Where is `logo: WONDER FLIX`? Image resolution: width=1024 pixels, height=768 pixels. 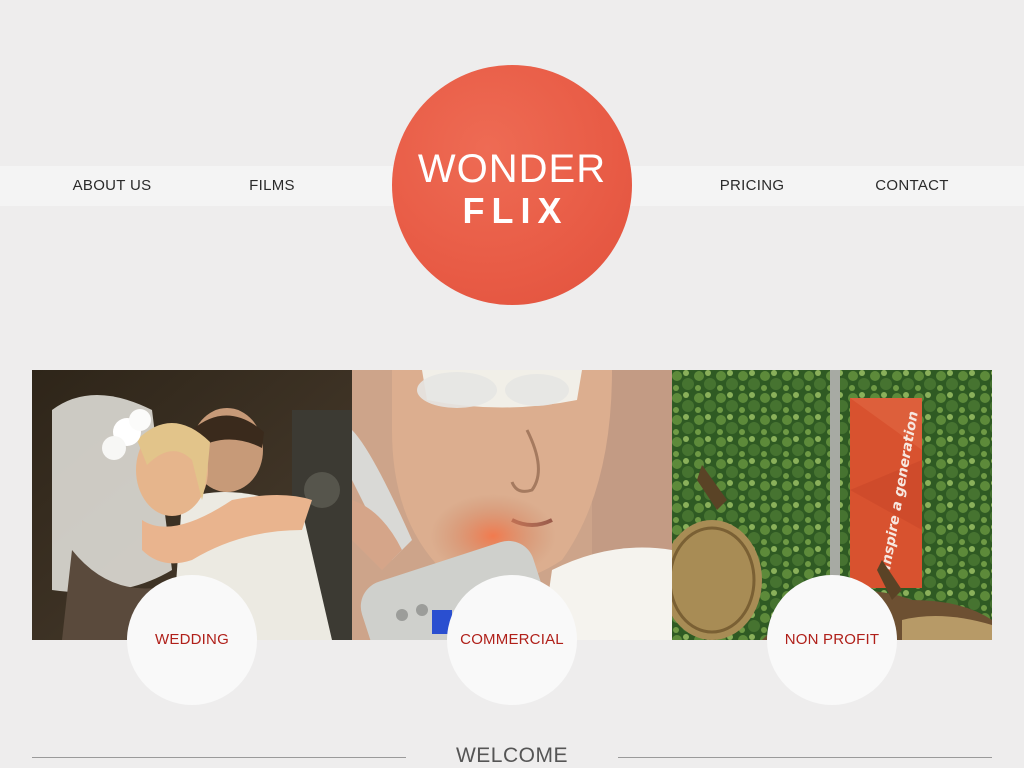
logo: WONDER FLIX is located at coordinates (512, 185).